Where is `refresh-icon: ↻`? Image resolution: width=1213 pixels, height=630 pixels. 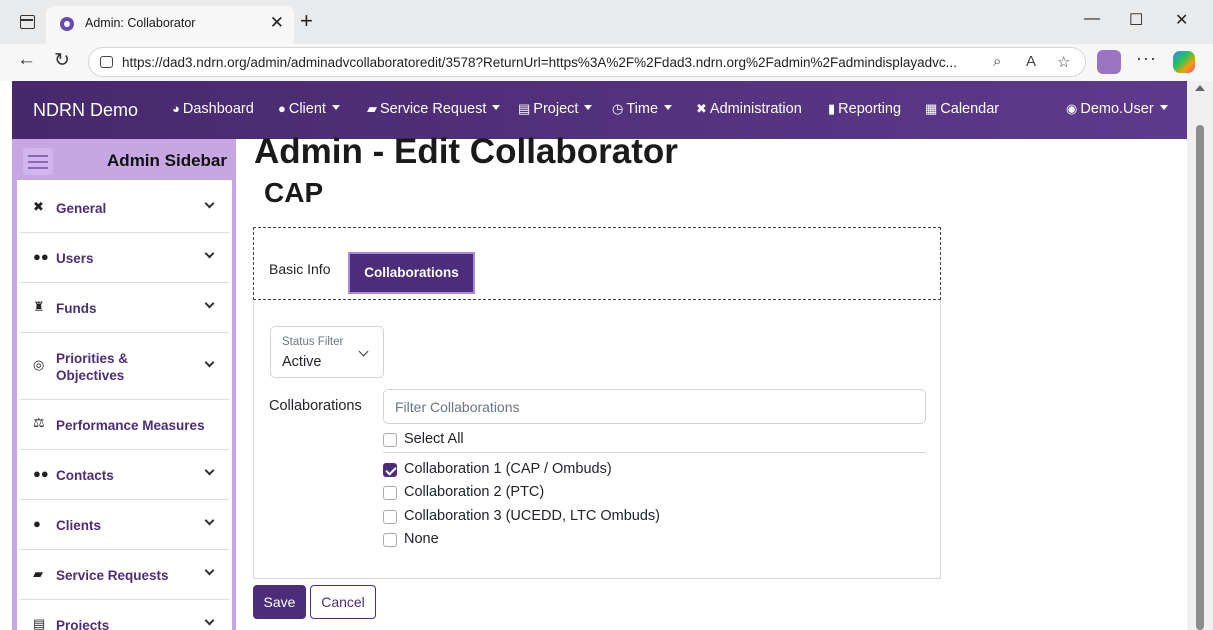
refresh-icon: ↻ is located at coordinates (62, 60).